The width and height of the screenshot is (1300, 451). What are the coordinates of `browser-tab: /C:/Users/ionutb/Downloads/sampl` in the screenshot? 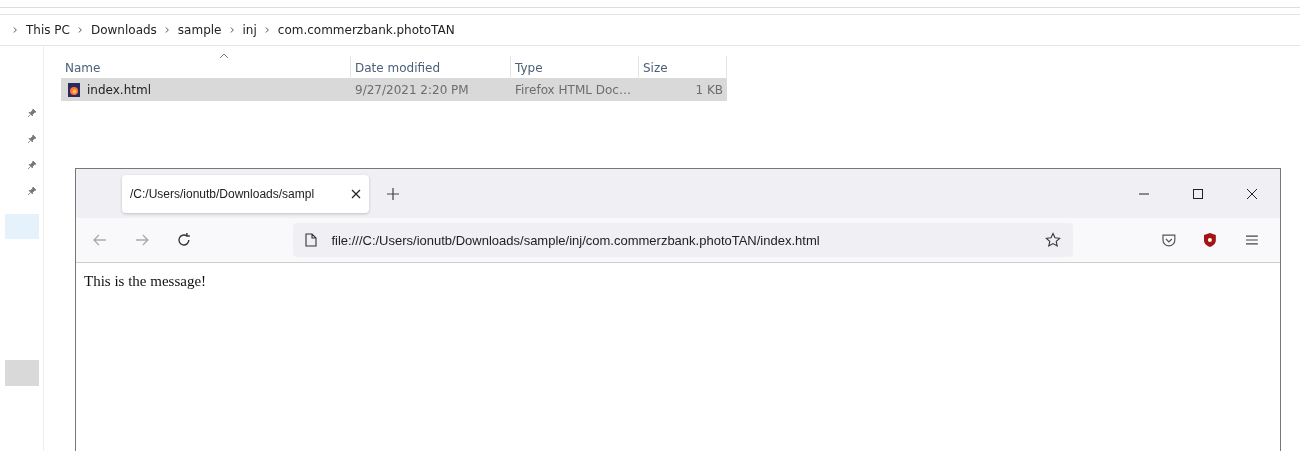 It's located at (245, 193).